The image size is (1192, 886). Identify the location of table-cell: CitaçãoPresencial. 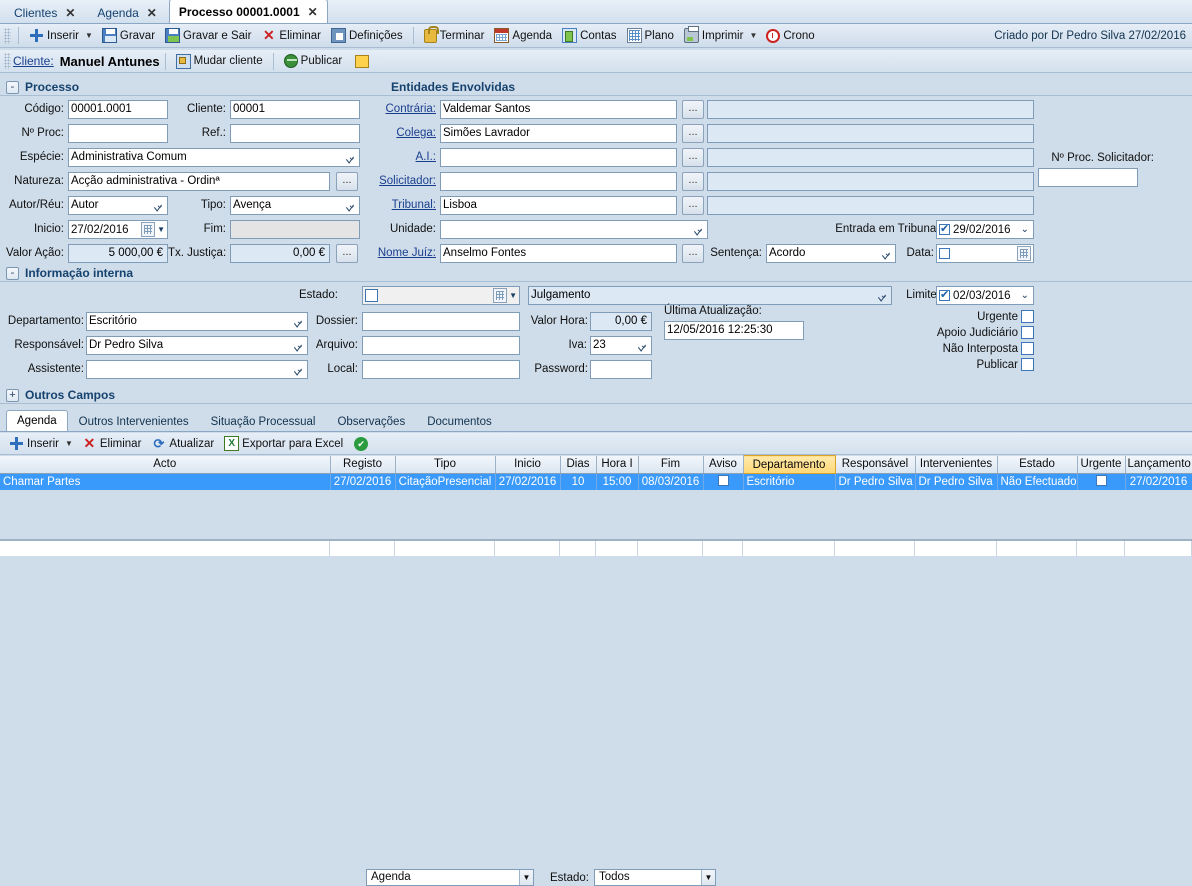
(445, 481).